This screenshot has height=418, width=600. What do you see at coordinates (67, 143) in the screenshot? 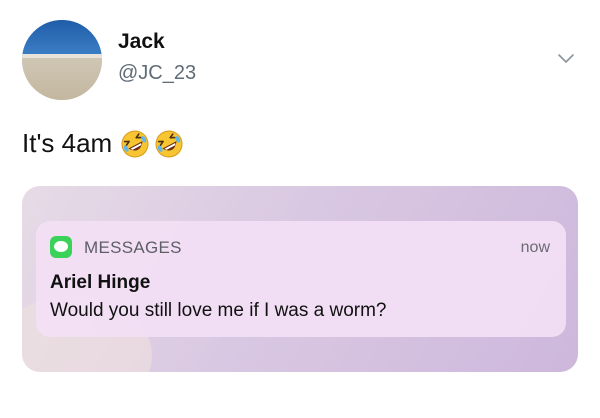
I see `tweet-body: It's 4am` at bounding box center [67, 143].